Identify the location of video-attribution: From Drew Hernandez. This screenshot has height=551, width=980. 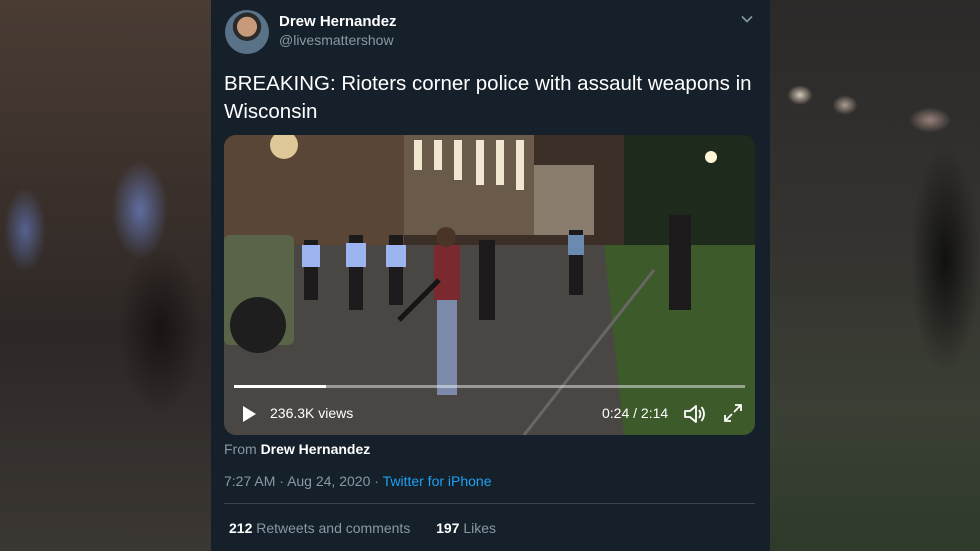
(297, 449).